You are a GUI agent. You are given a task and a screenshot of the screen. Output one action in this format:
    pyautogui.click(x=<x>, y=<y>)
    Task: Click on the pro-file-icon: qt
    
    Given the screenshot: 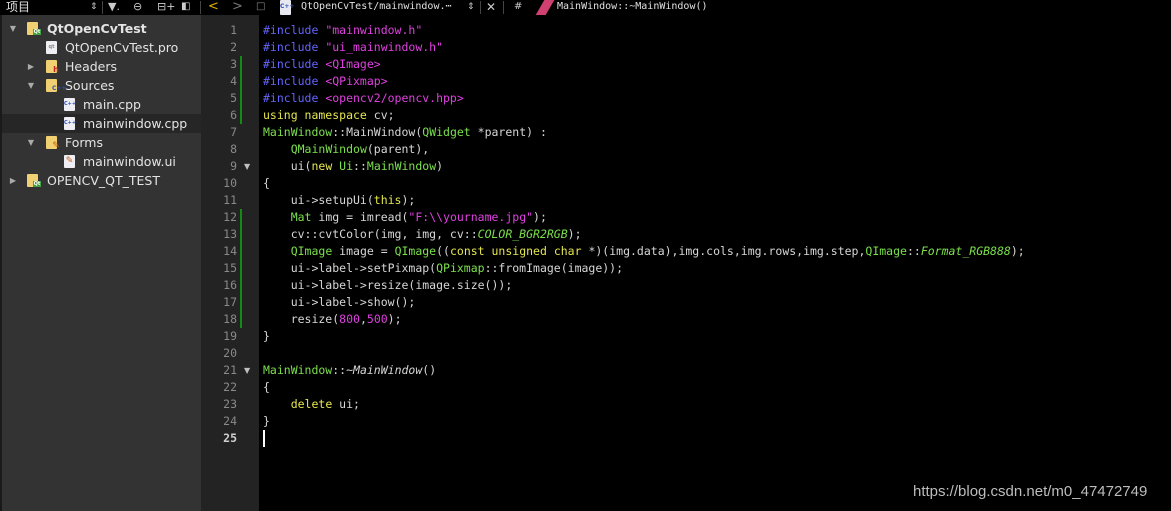 What is the action you would take?
    pyautogui.click(x=51, y=47)
    